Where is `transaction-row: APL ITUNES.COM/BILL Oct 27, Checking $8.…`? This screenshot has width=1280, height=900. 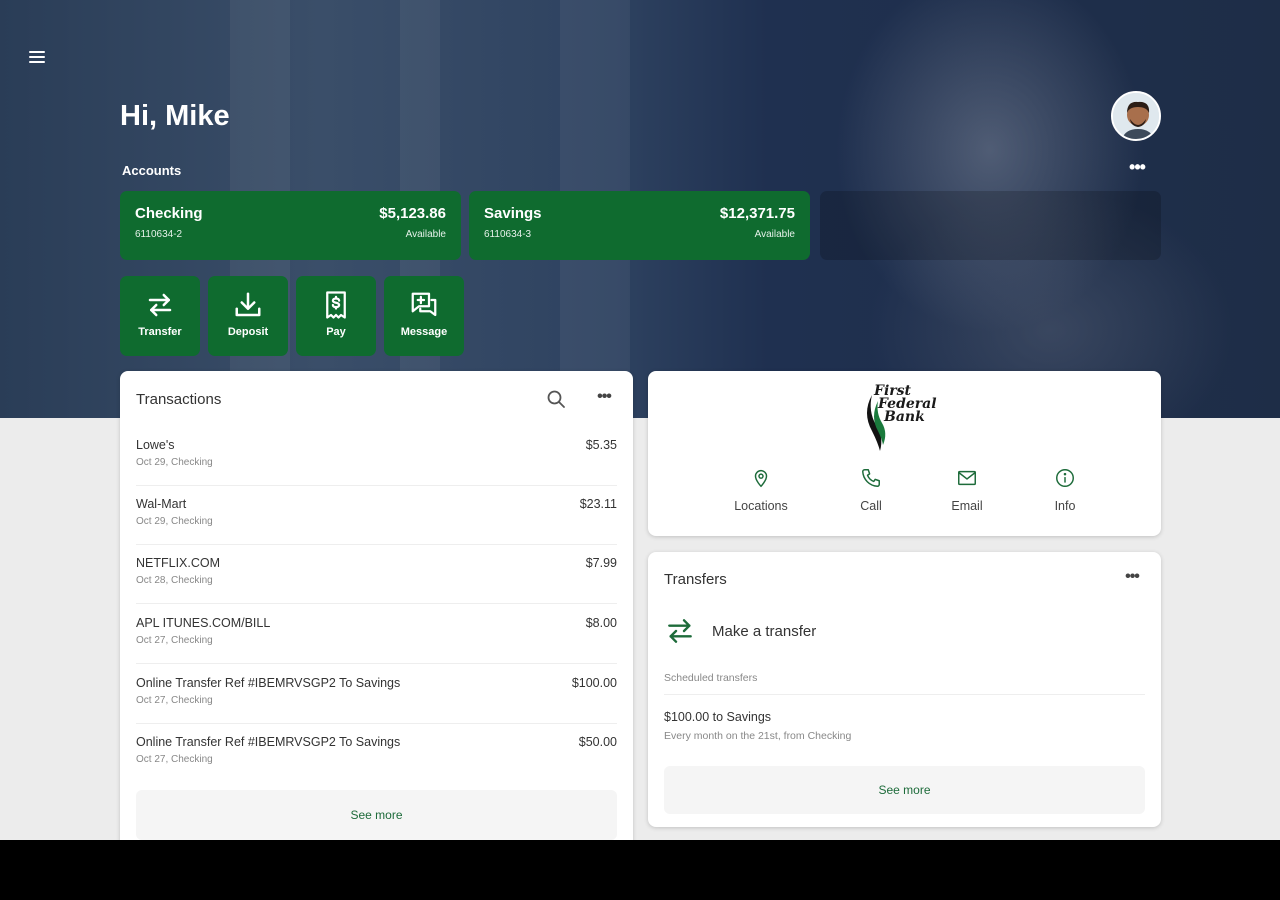 transaction-row: APL ITUNES.COM/BILL Oct 27, Checking $8.… is located at coordinates (376, 634).